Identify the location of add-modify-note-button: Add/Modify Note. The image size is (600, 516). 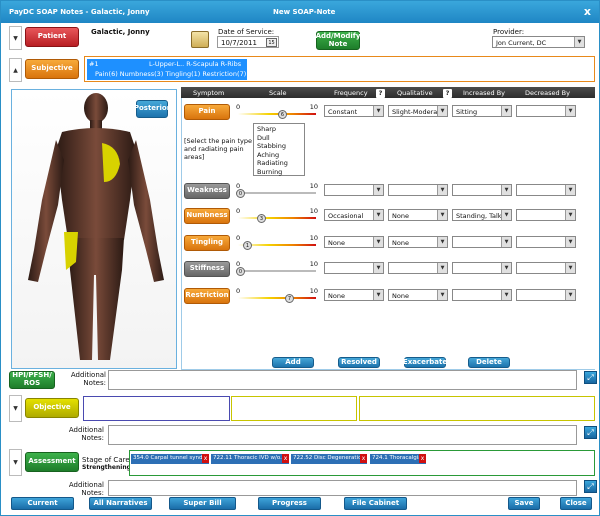
(338, 40).